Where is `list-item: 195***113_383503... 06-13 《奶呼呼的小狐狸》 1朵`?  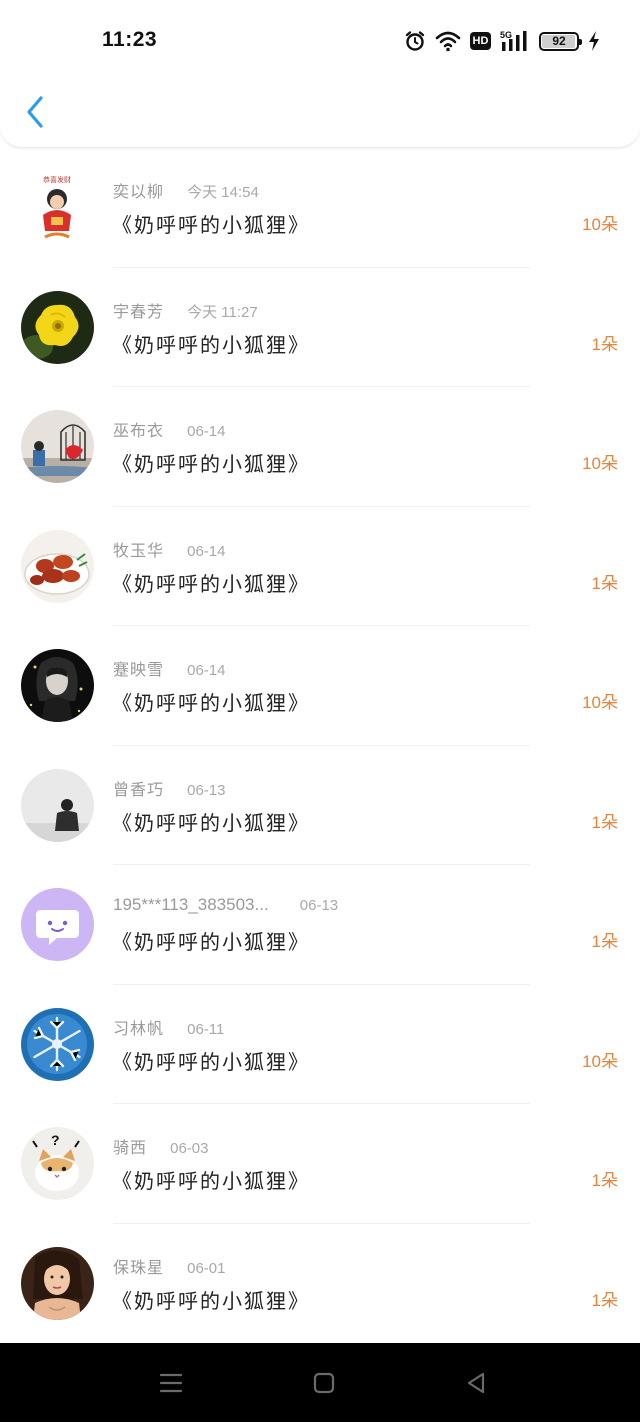
list-item: 195***113_383503... 06-13 《奶呼呼的小狐狸》 1朵 is located at coordinates (320, 925).